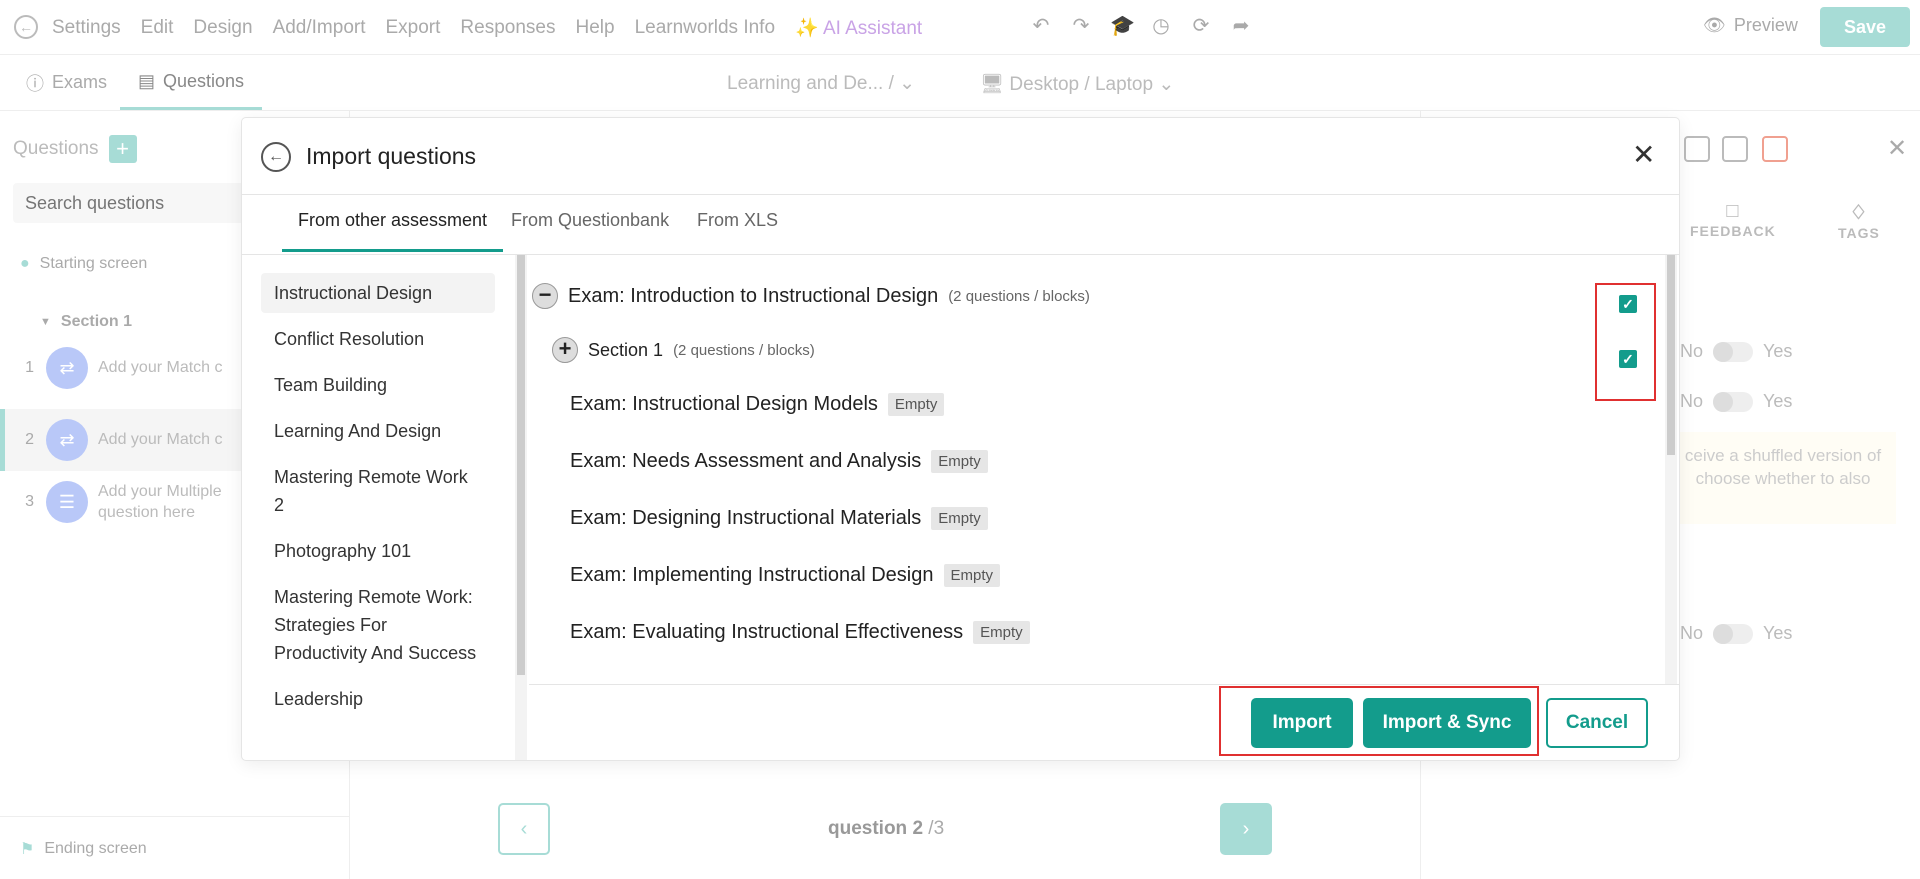 This screenshot has height=879, width=1920. I want to click on redo-icon: ↷, so click(1081, 26).